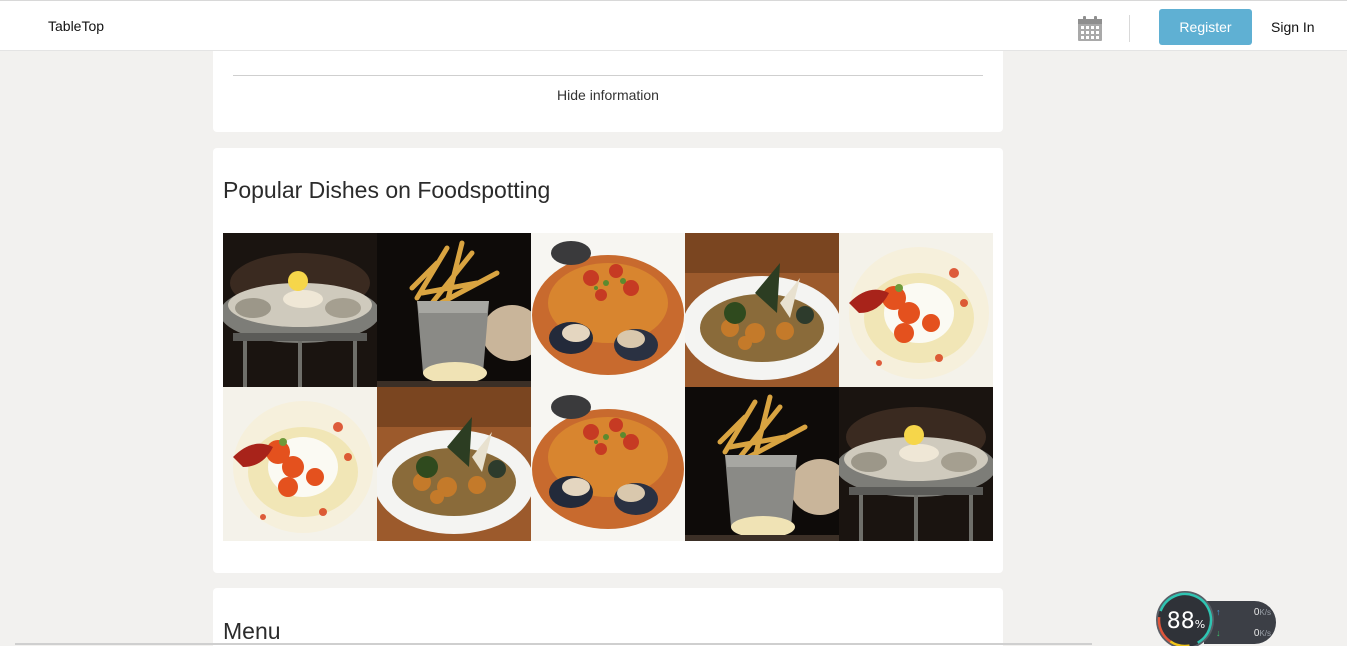 This screenshot has width=1347, height=646. What do you see at coordinates (1205, 27) in the screenshot?
I see `register-button: Register` at bounding box center [1205, 27].